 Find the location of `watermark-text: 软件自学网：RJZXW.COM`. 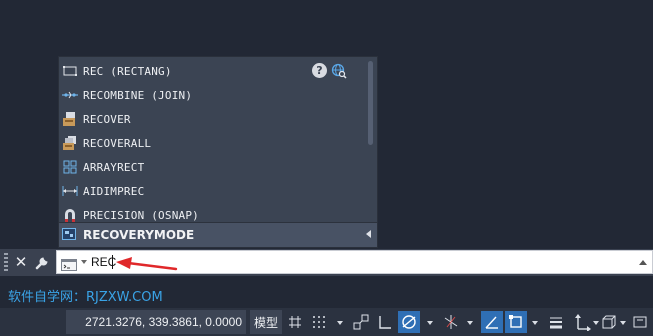

watermark-text: 软件自学网：RJZXW.COM is located at coordinates (85, 297).